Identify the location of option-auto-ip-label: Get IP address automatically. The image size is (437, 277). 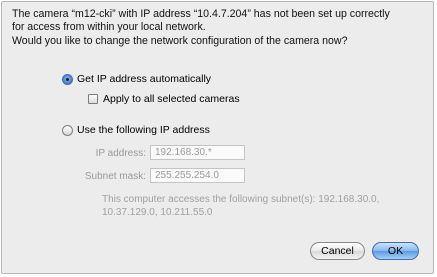
(144, 79).